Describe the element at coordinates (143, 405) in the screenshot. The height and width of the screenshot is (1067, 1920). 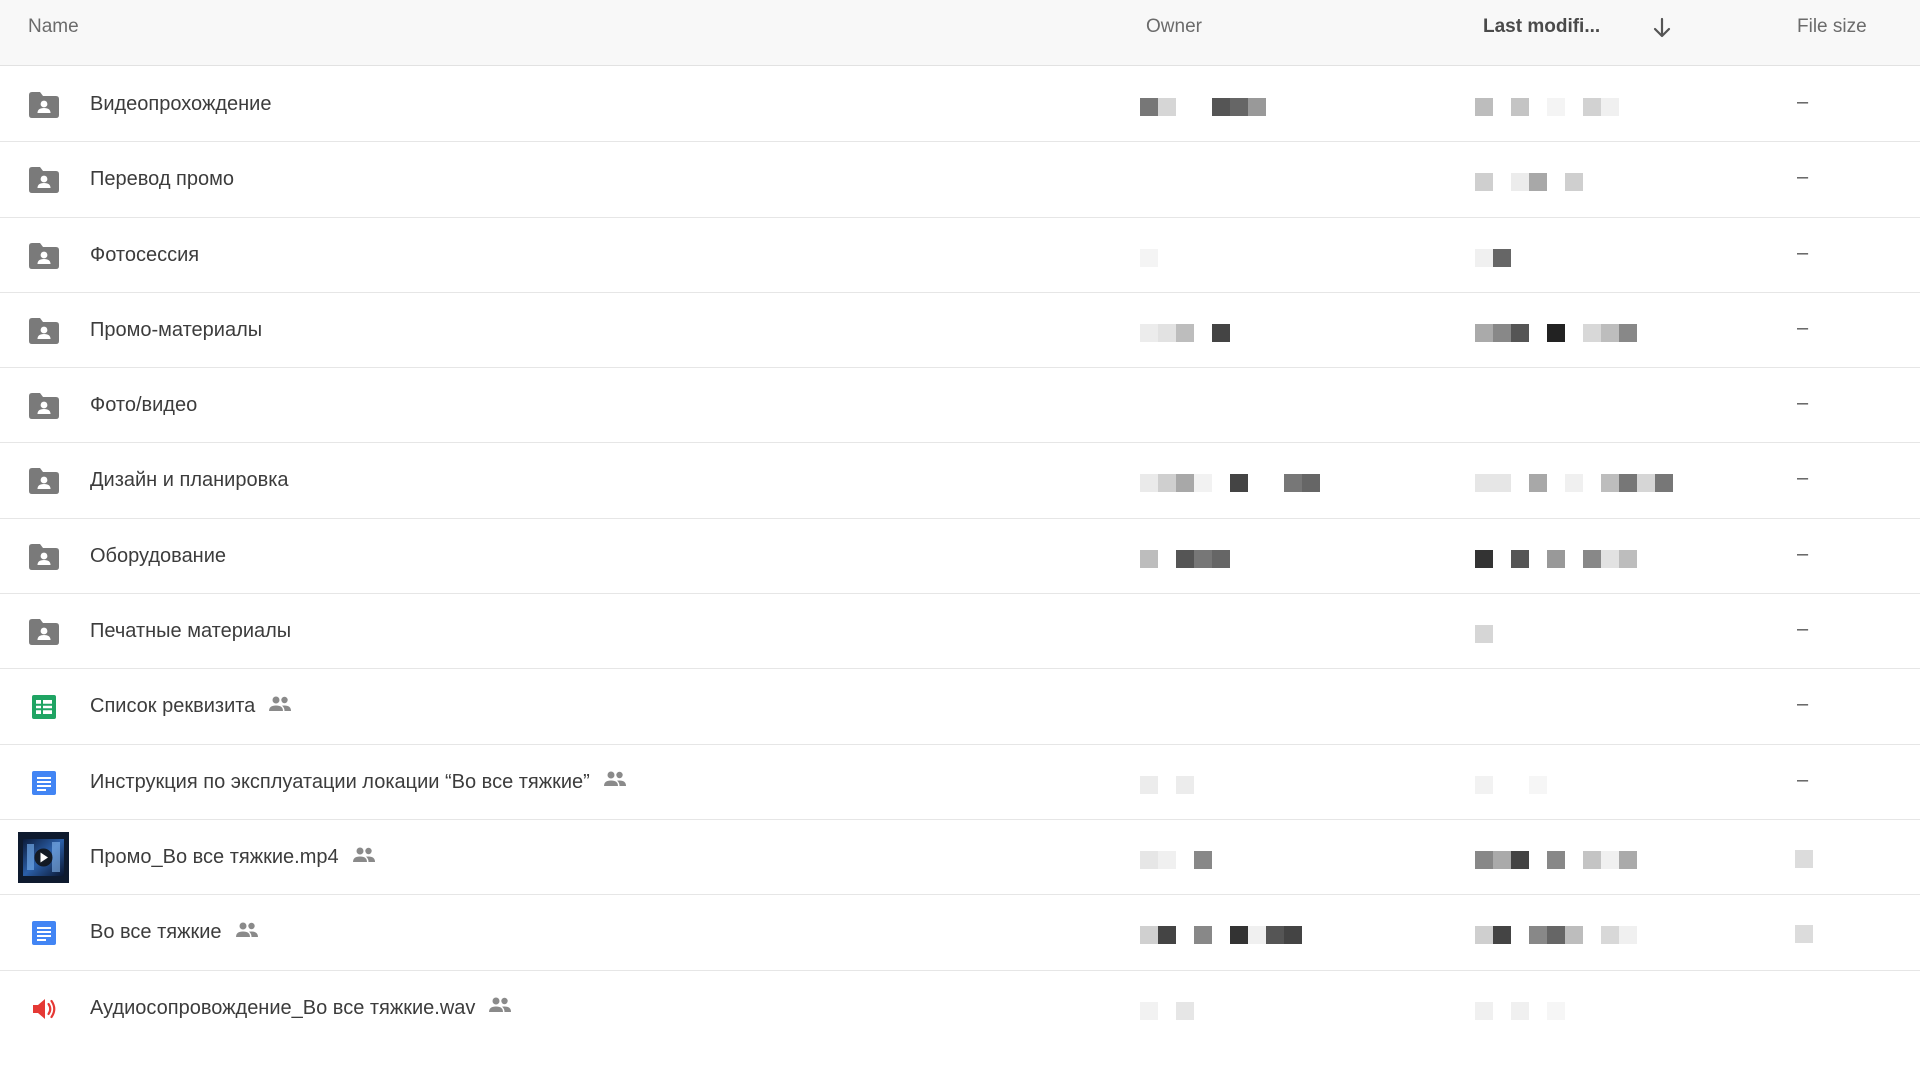
I see `file-name: Фото/видео` at that location.